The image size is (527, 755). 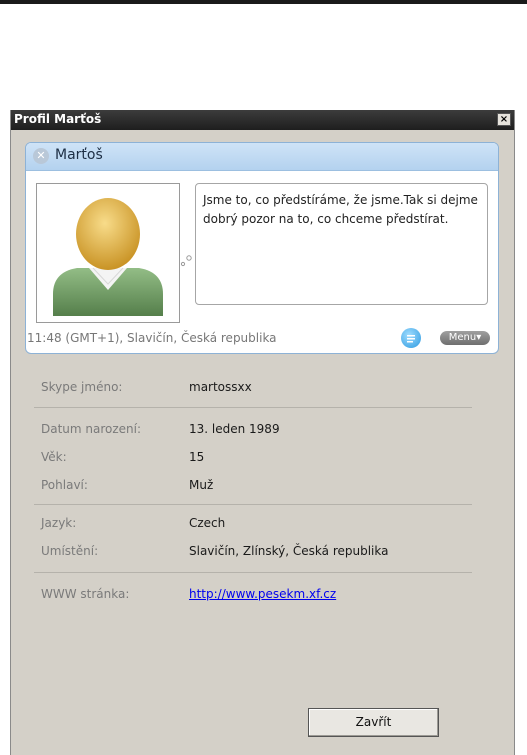 What do you see at coordinates (152, 338) in the screenshot?
I see `local-time-location: 11:48 (GMT+1), Slavičín, Česká republika` at bounding box center [152, 338].